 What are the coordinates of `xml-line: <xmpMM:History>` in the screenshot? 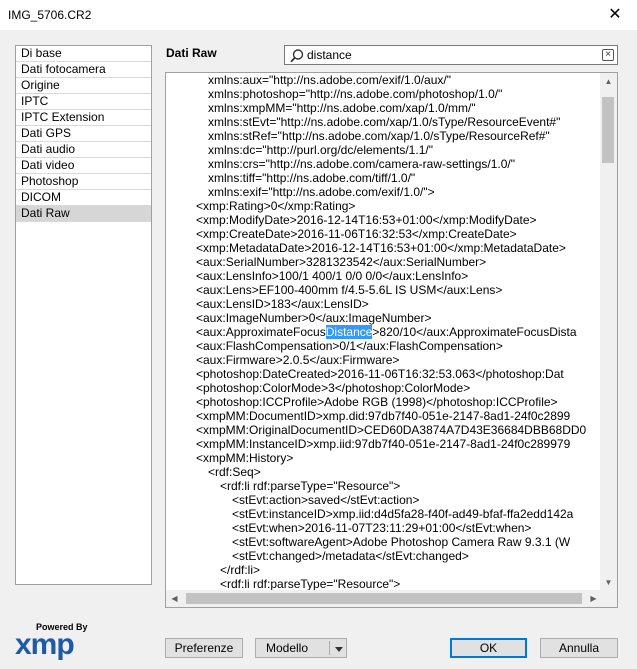 It's located at (245, 458).